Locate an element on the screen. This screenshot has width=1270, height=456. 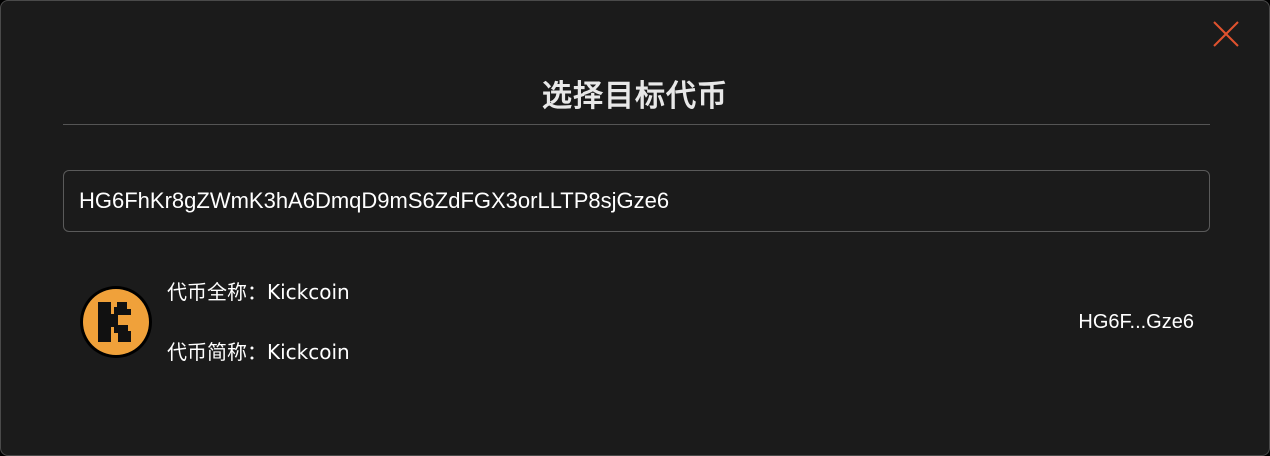
token-address-short: HG6F...Gze6 is located at coordinates (1136, 322).